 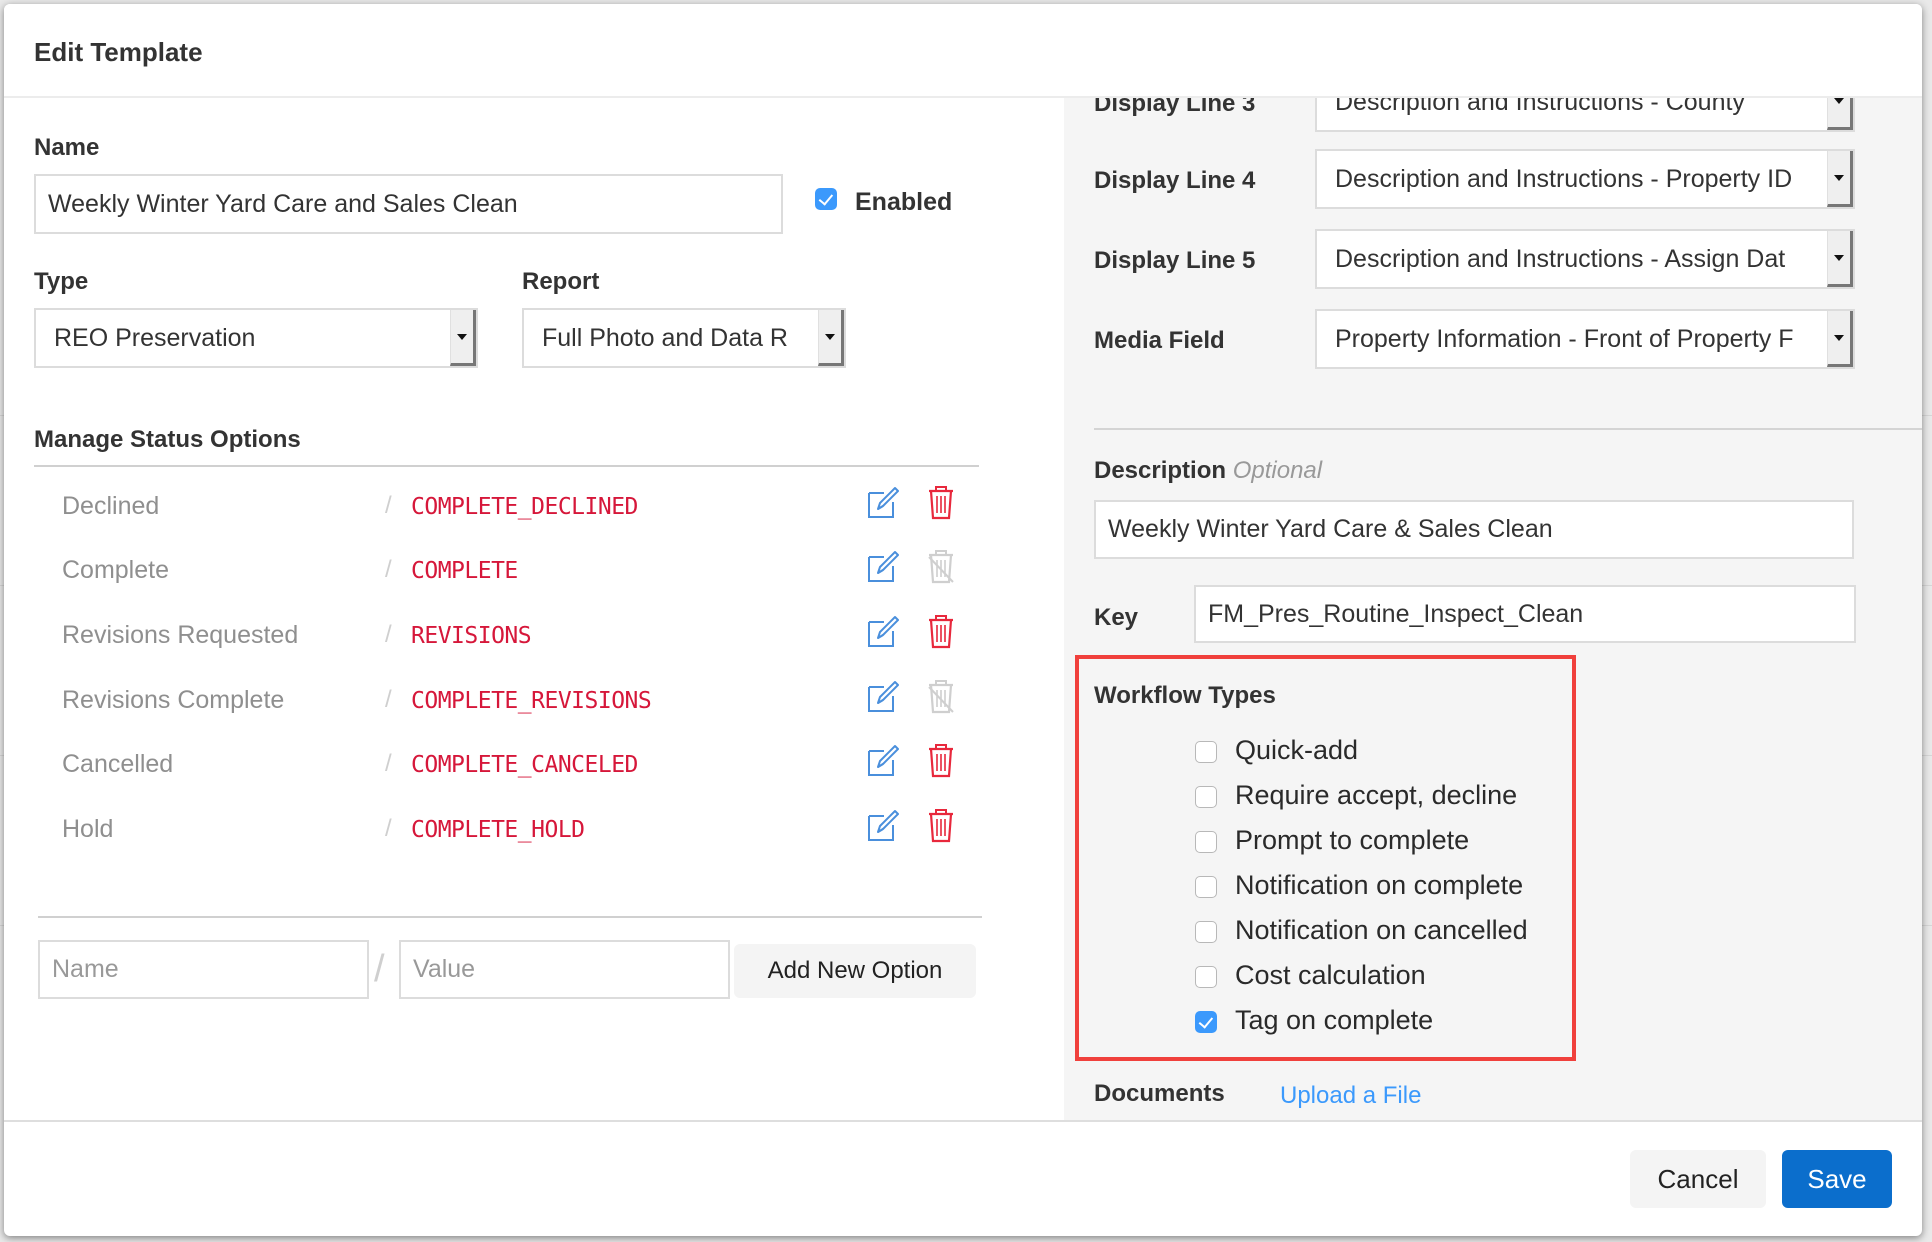 What do you see at coordinates (1330, 975) in the screenshot?
I see `workflow-type-label: Cost calculation` at bounding box center [1330, 975].